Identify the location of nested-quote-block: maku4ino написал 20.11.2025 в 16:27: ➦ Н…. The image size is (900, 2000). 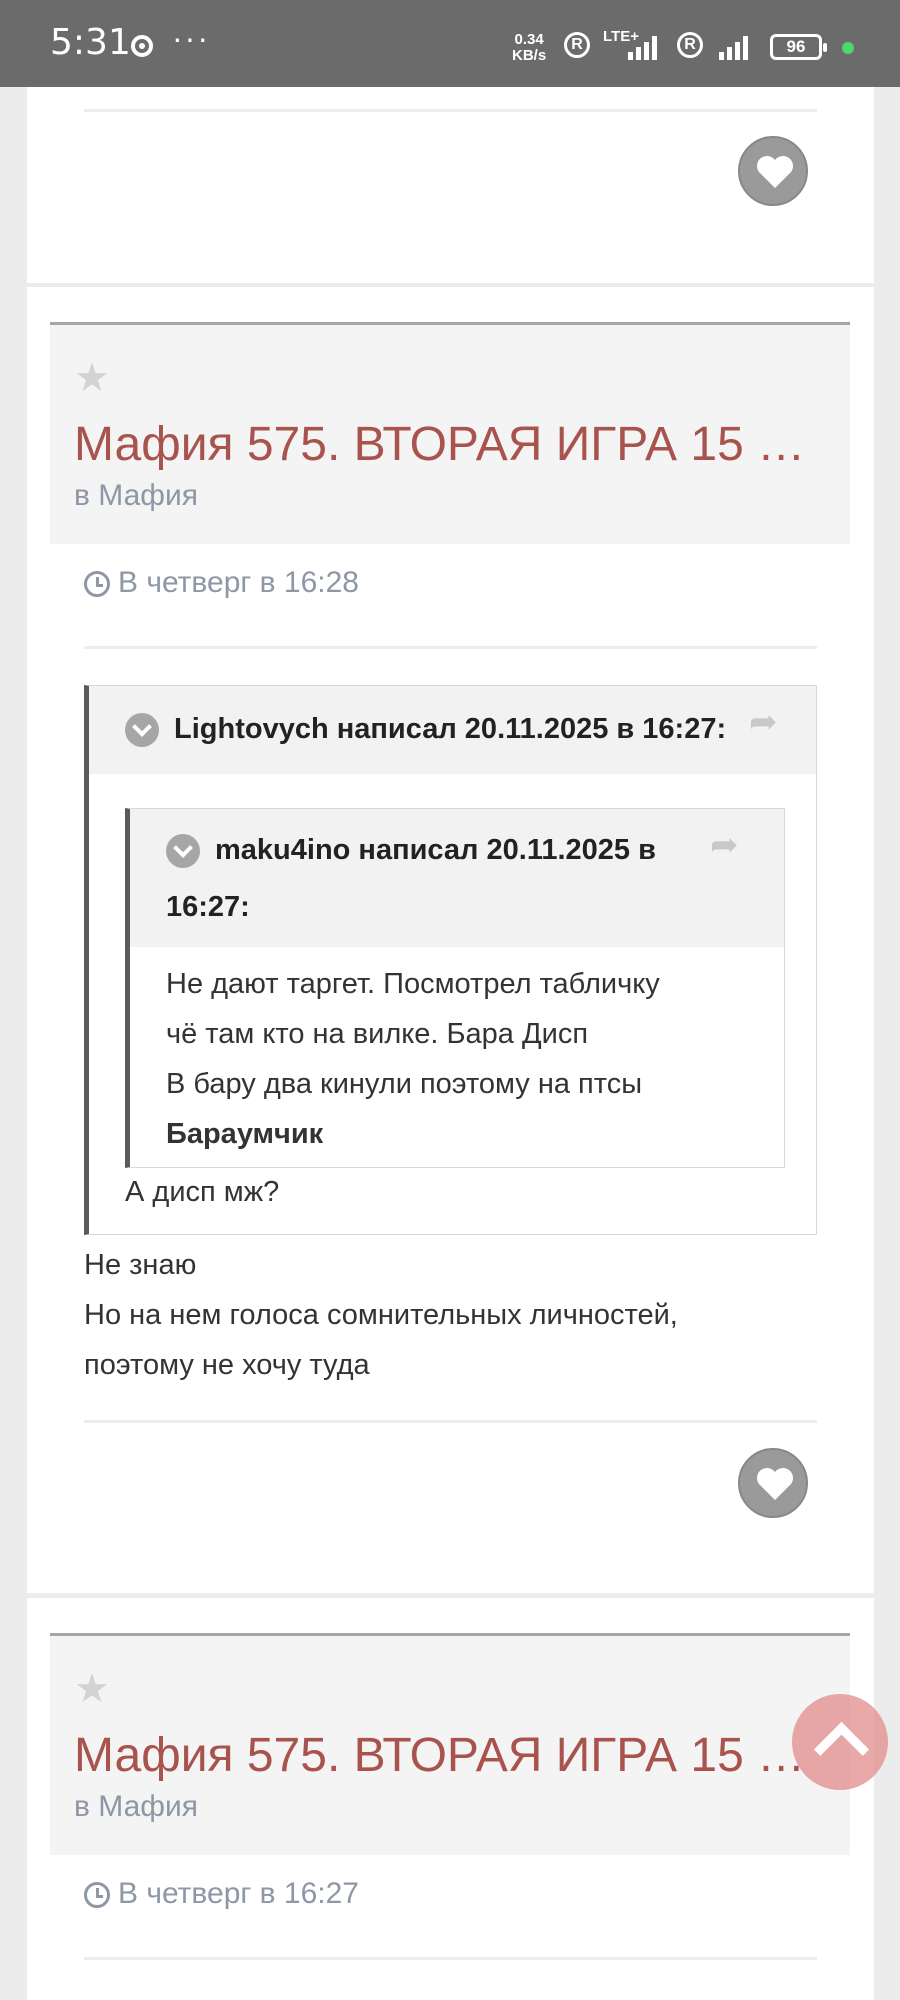
(455, 988).